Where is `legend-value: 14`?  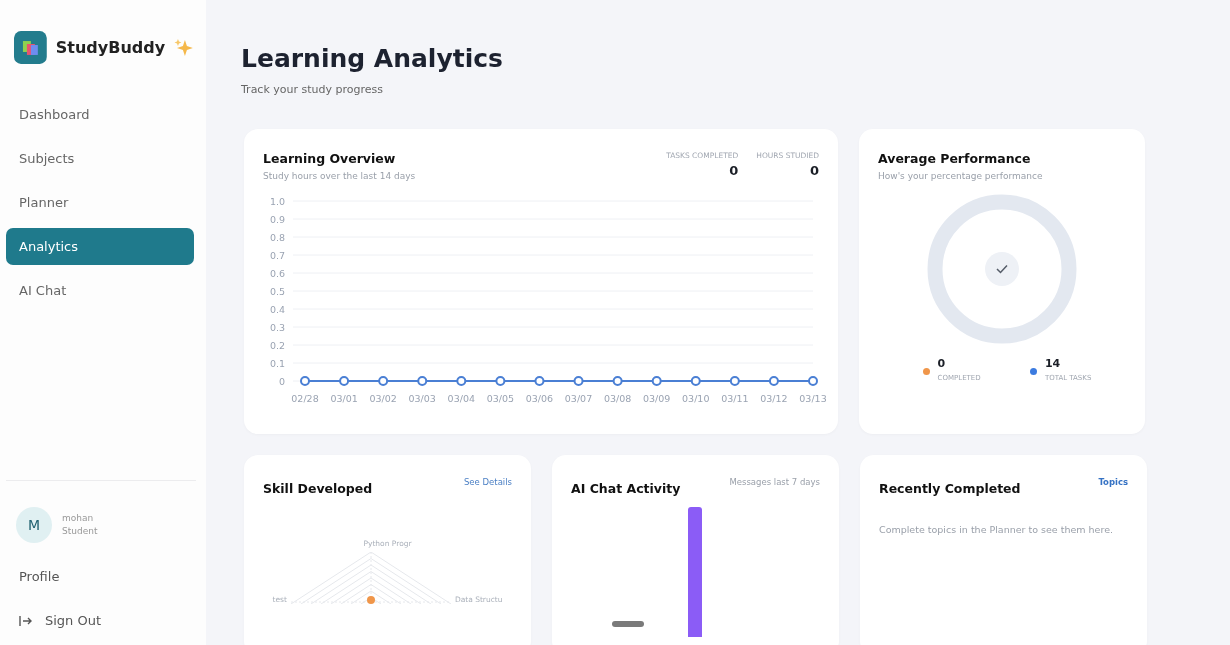
legend-value: 14 is located at coordinates (1053, 363).